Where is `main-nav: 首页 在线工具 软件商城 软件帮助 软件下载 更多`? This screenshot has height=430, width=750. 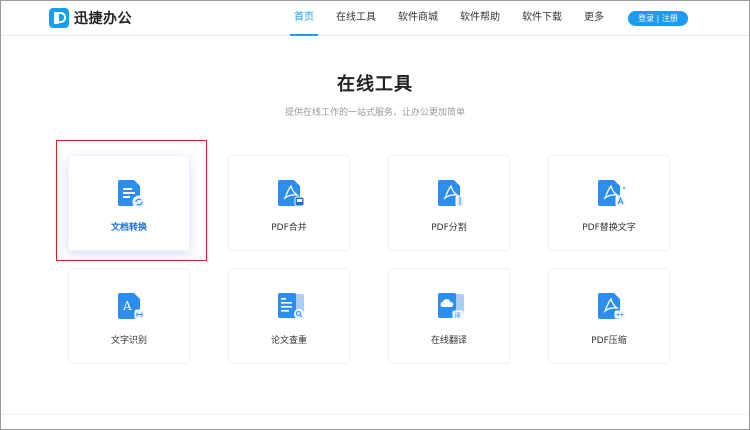 main-nav: 首页 在线工具 软件商城 软件帮助 软件下载 更多 is located at coordinates (452, 18).